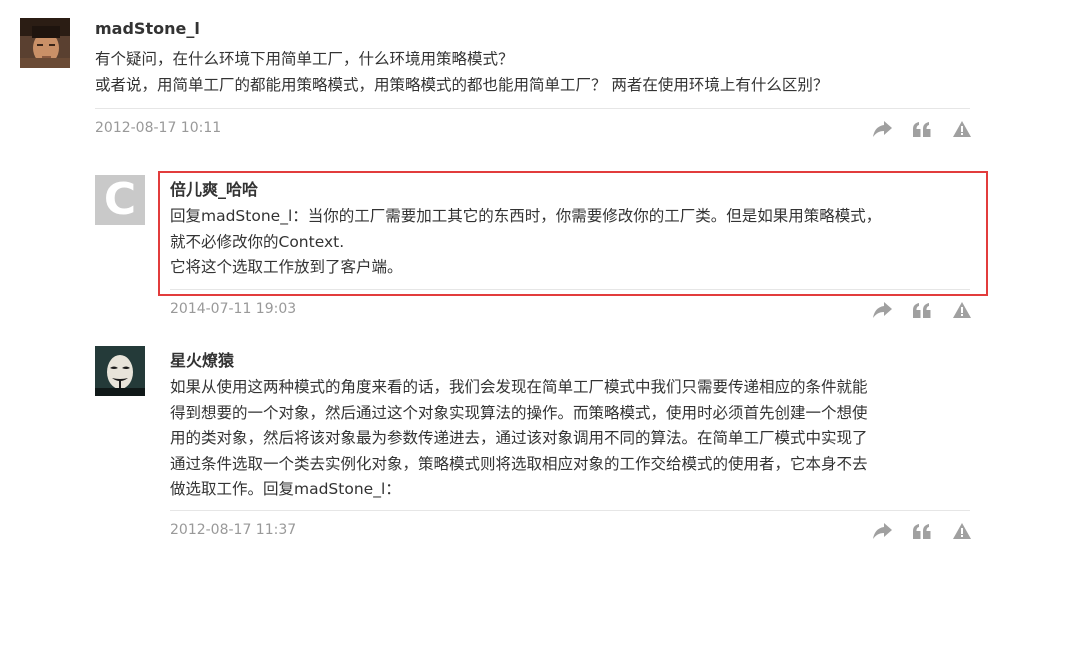 The width and height of the screenshot is (1076, 652). What do you see at coordinates (233, 530) in the screenshot?
I see `comment-timestamp: 2012-08-17 11:37` at bounding box center [233, 530].